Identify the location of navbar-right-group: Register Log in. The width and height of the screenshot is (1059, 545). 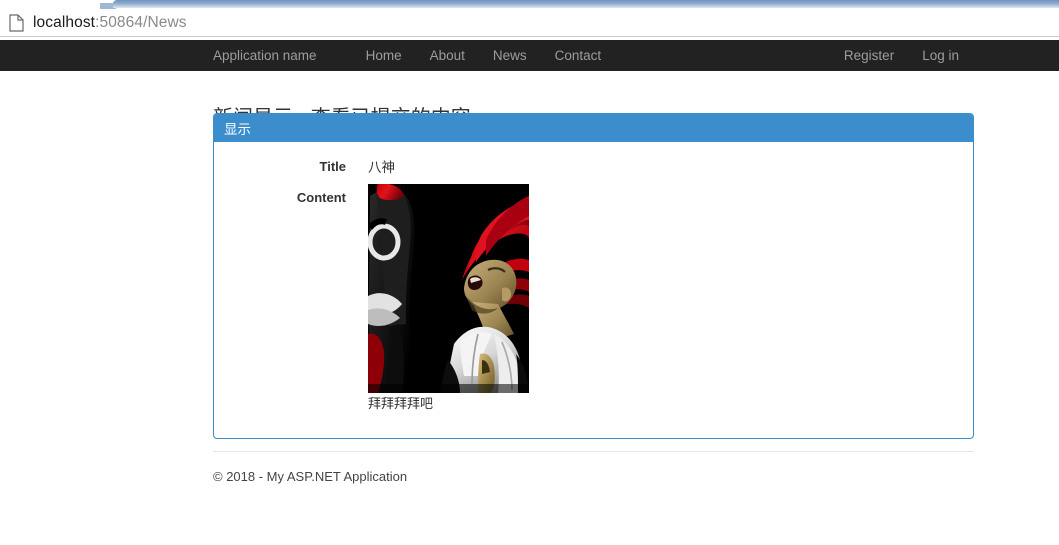
(901, 55).